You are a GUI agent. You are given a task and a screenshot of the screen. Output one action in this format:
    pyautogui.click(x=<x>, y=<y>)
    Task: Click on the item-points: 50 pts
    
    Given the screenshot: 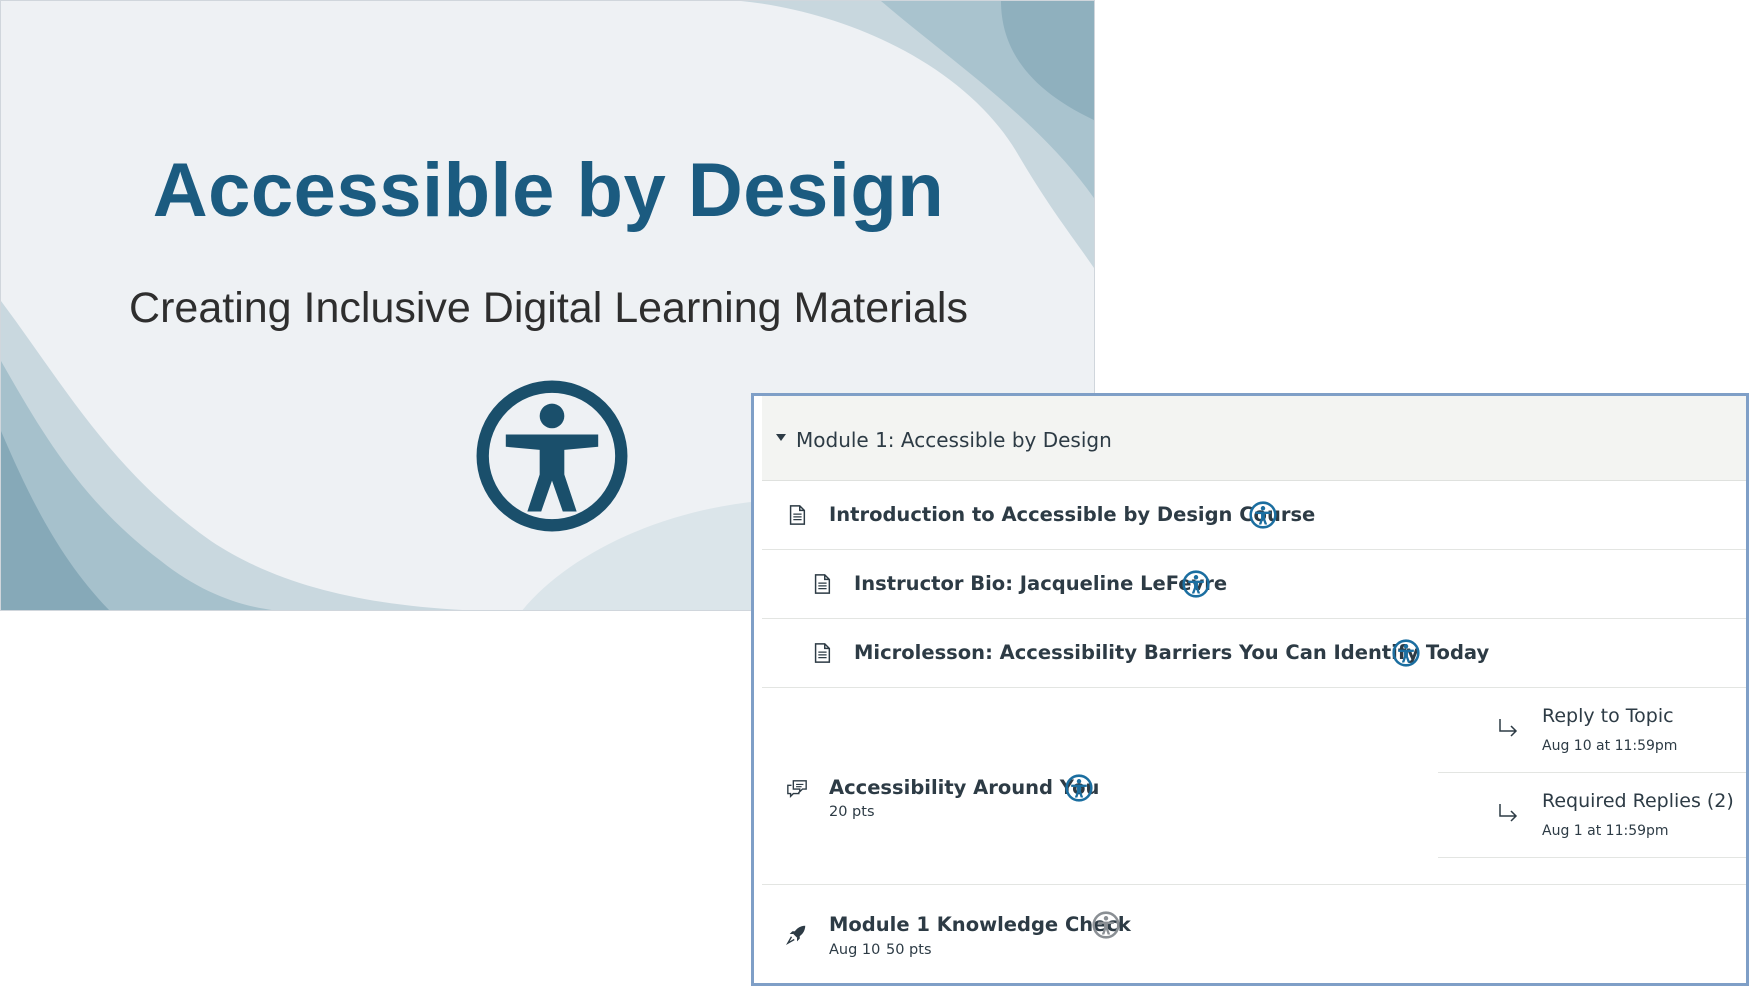 What is the action you would take?
    pyautogui.click(x=909, y=950)
    